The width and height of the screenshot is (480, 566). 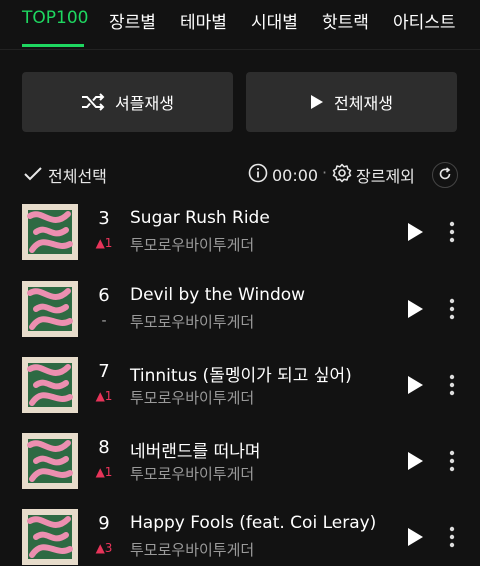 I want to click on refresh-button, so click(x=445, y=175).